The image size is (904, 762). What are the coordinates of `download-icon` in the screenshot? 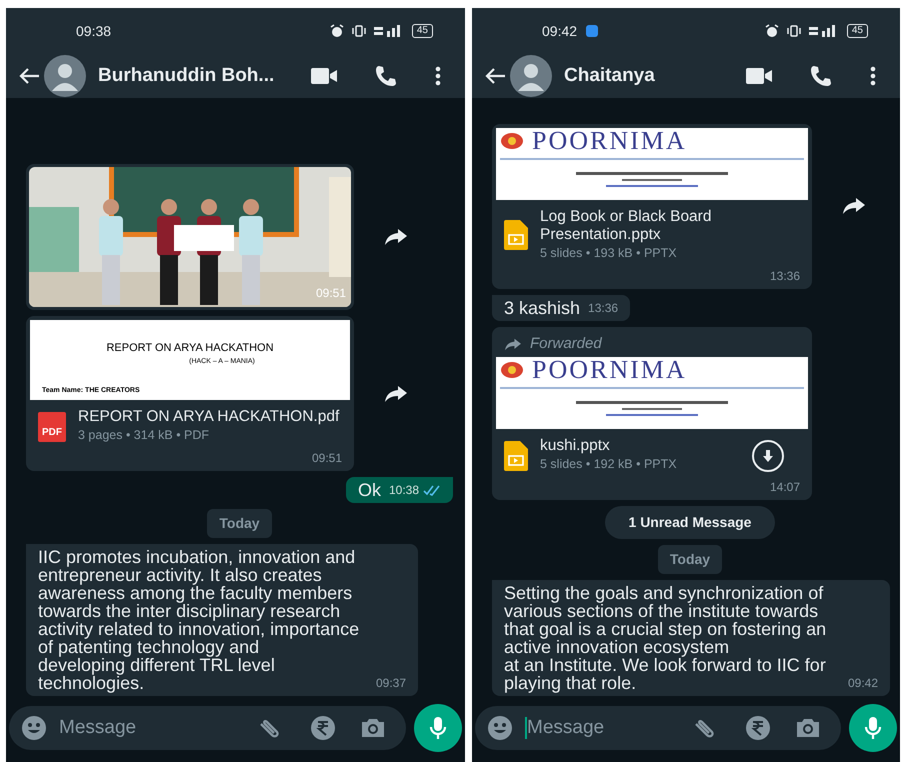 It's located at (768, 456).